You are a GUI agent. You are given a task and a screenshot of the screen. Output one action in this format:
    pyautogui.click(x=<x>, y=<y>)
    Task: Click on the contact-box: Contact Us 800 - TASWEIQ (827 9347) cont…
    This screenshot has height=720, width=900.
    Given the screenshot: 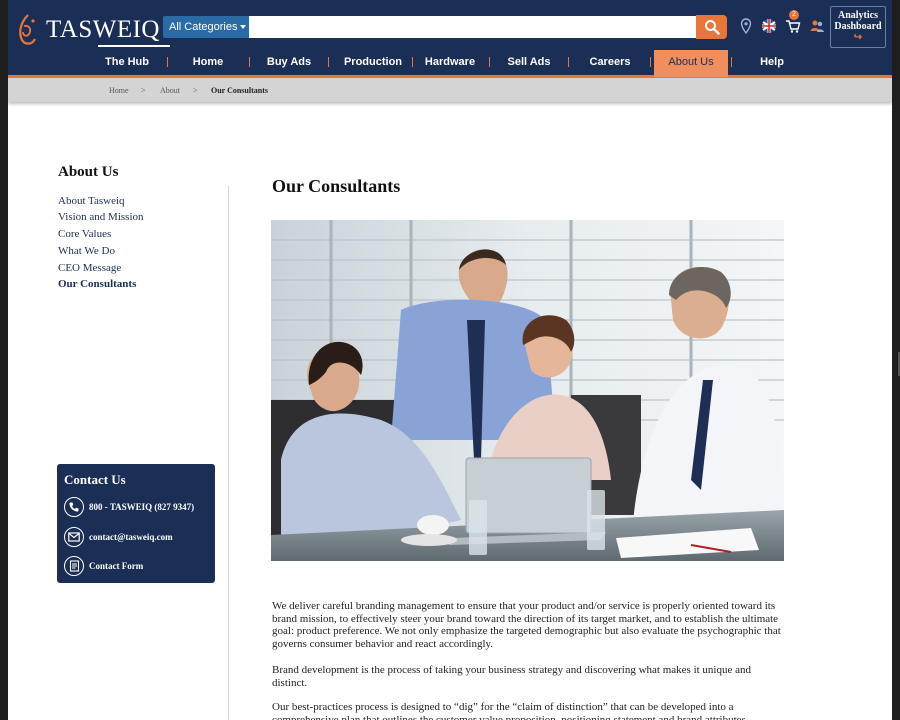 What is the action you would take?
    pyautogui.click(x=136, y=523)
    